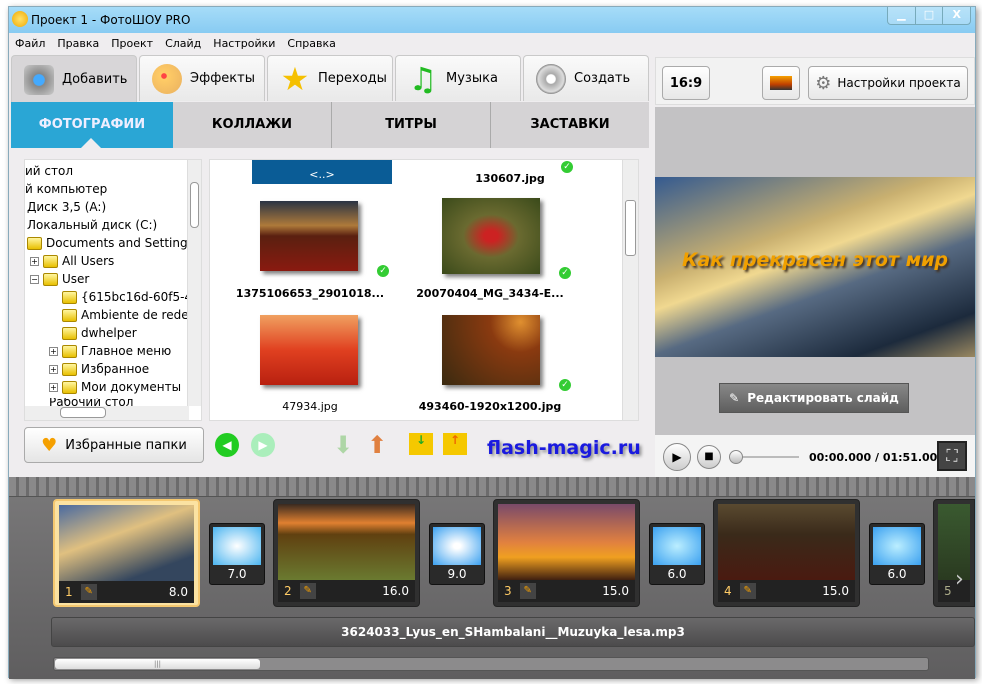 This screenshot has width=982, height=684. Describe the element at coordinates (34, 279) in the screenshot. I see `collapse-icon: −` at that location.